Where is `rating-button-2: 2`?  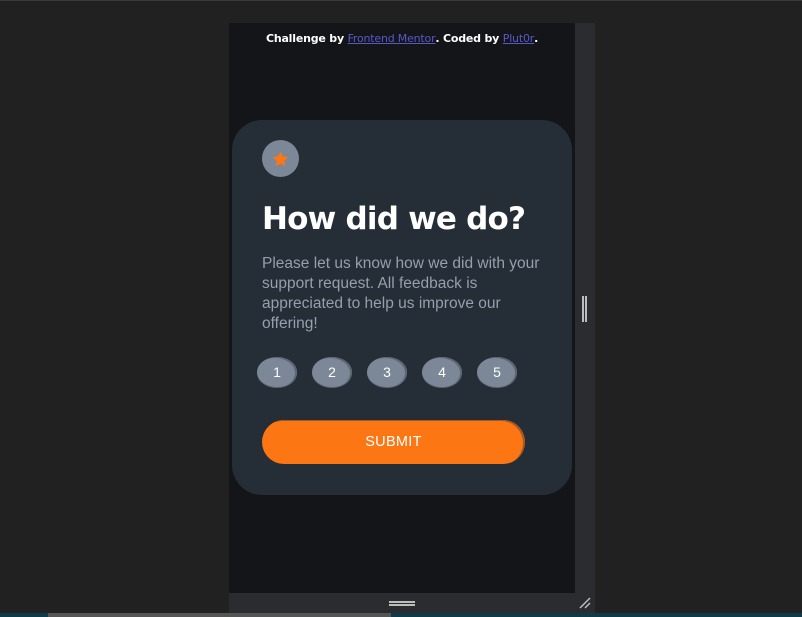
rating-button-2: 2 is located at coordinates (332, 372).